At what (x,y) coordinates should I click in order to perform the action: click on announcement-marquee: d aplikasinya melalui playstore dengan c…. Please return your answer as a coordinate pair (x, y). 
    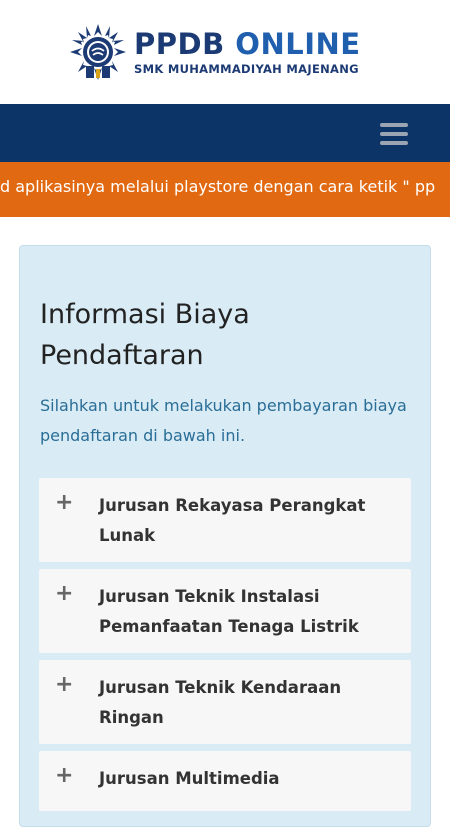
    Looking at the image, I should click on (225, 189).